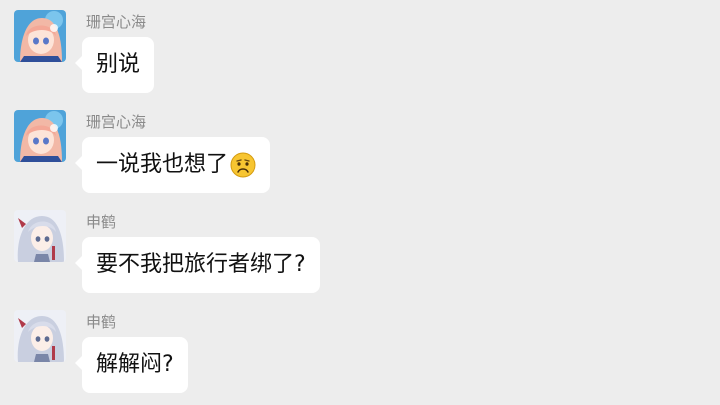 The height and width of the screenshot is (405, 720). I want to click on message-bubble: 要不我把旅行者绑了?, so click(197, 265).